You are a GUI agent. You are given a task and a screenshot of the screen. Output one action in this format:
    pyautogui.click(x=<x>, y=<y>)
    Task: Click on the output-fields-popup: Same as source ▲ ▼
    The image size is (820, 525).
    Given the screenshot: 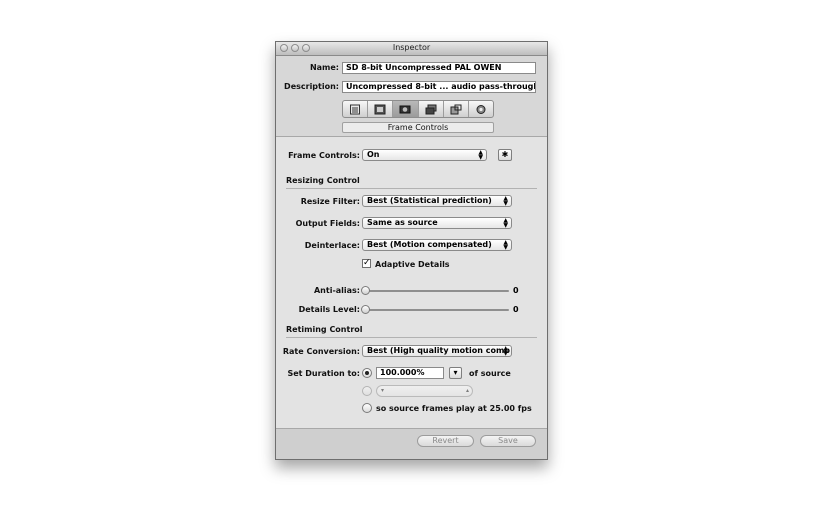 What is the action you would take?
    pyautogui.click(x=437, y=223)
    